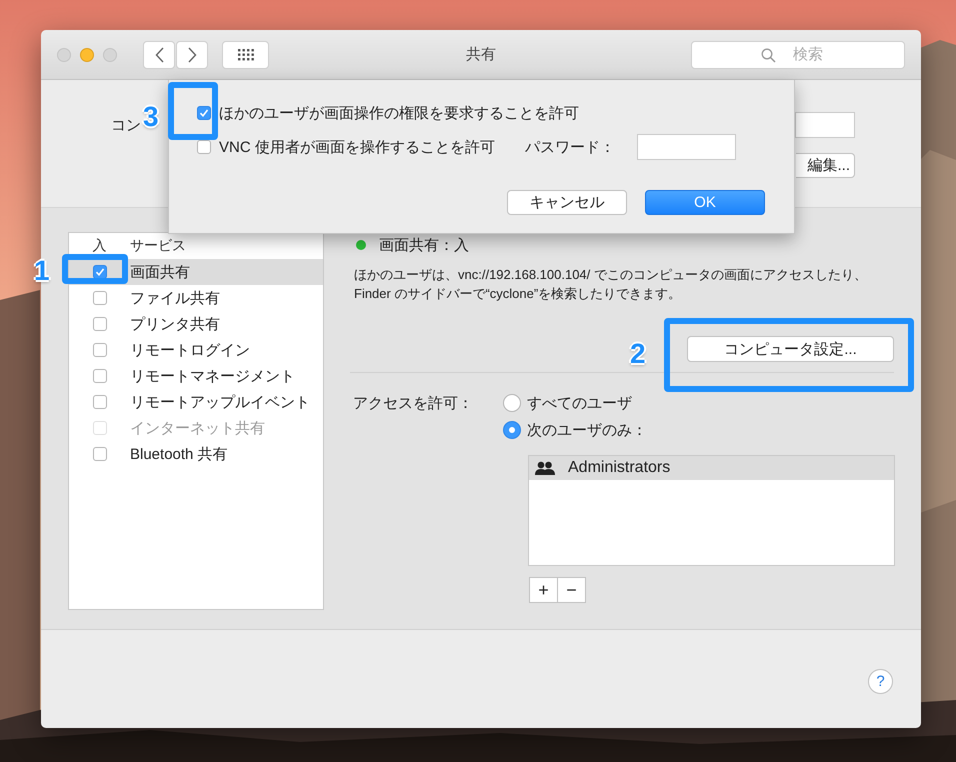 Image resolution: width=956 pixels, height=762 pixels. I want to click on grid-icon, so click(246, 54).